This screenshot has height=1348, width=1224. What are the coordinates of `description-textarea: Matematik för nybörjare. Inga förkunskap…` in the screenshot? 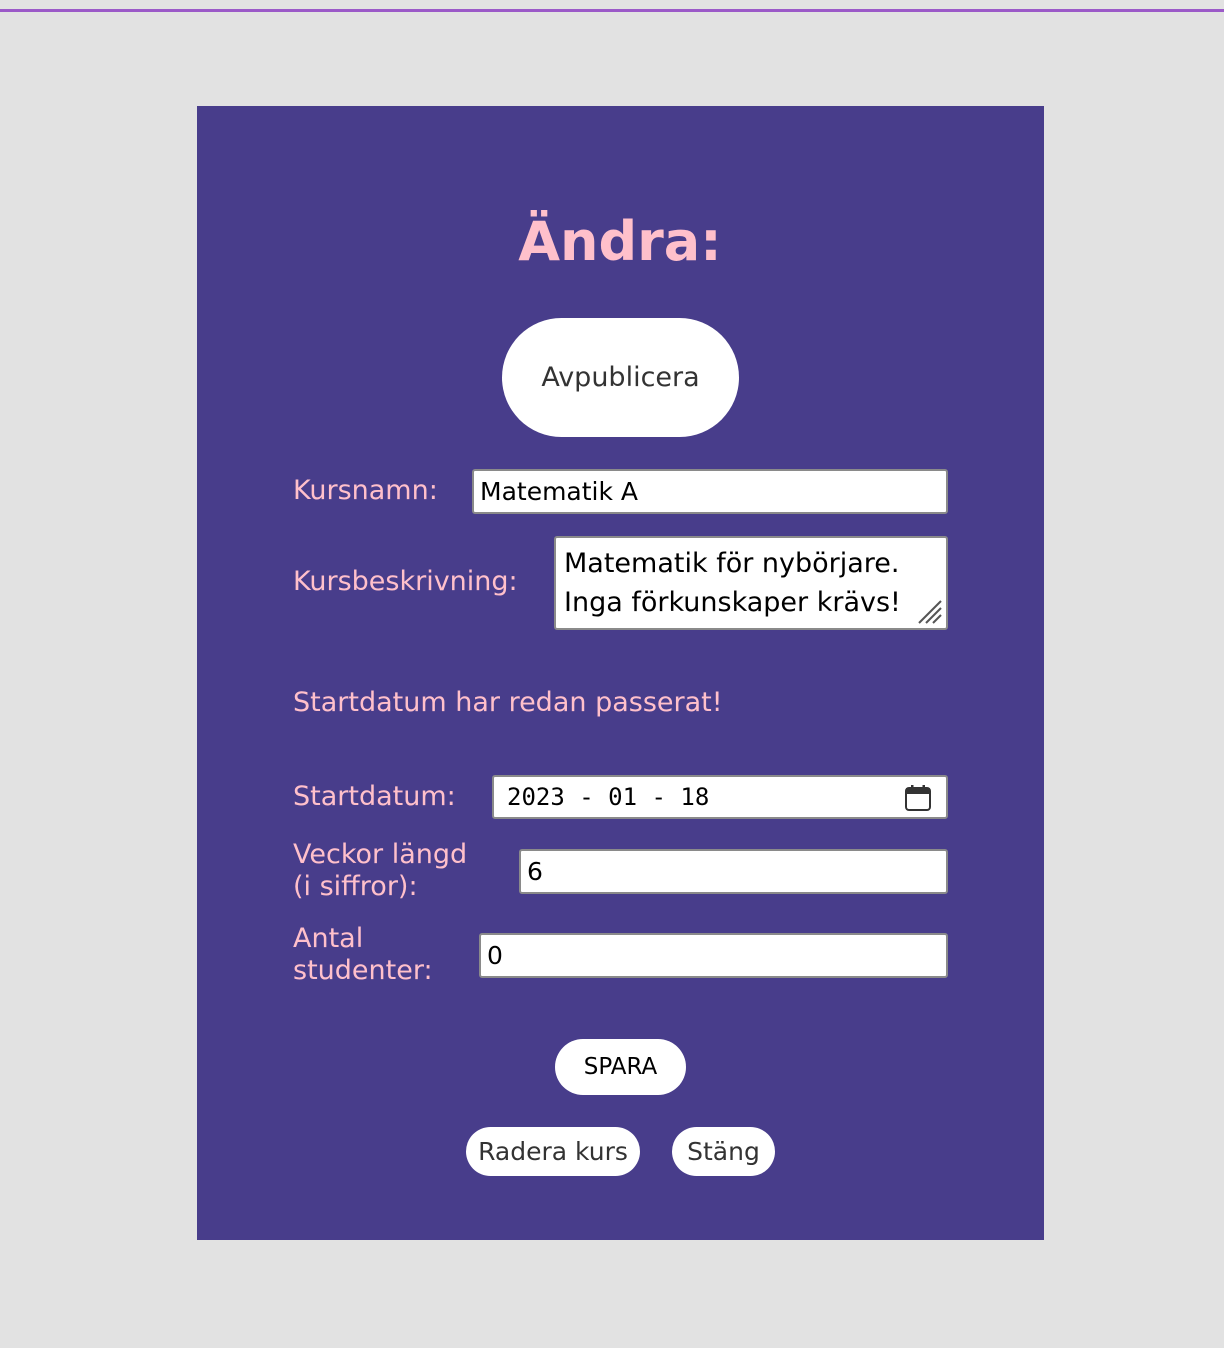 It's located at (751, 583).